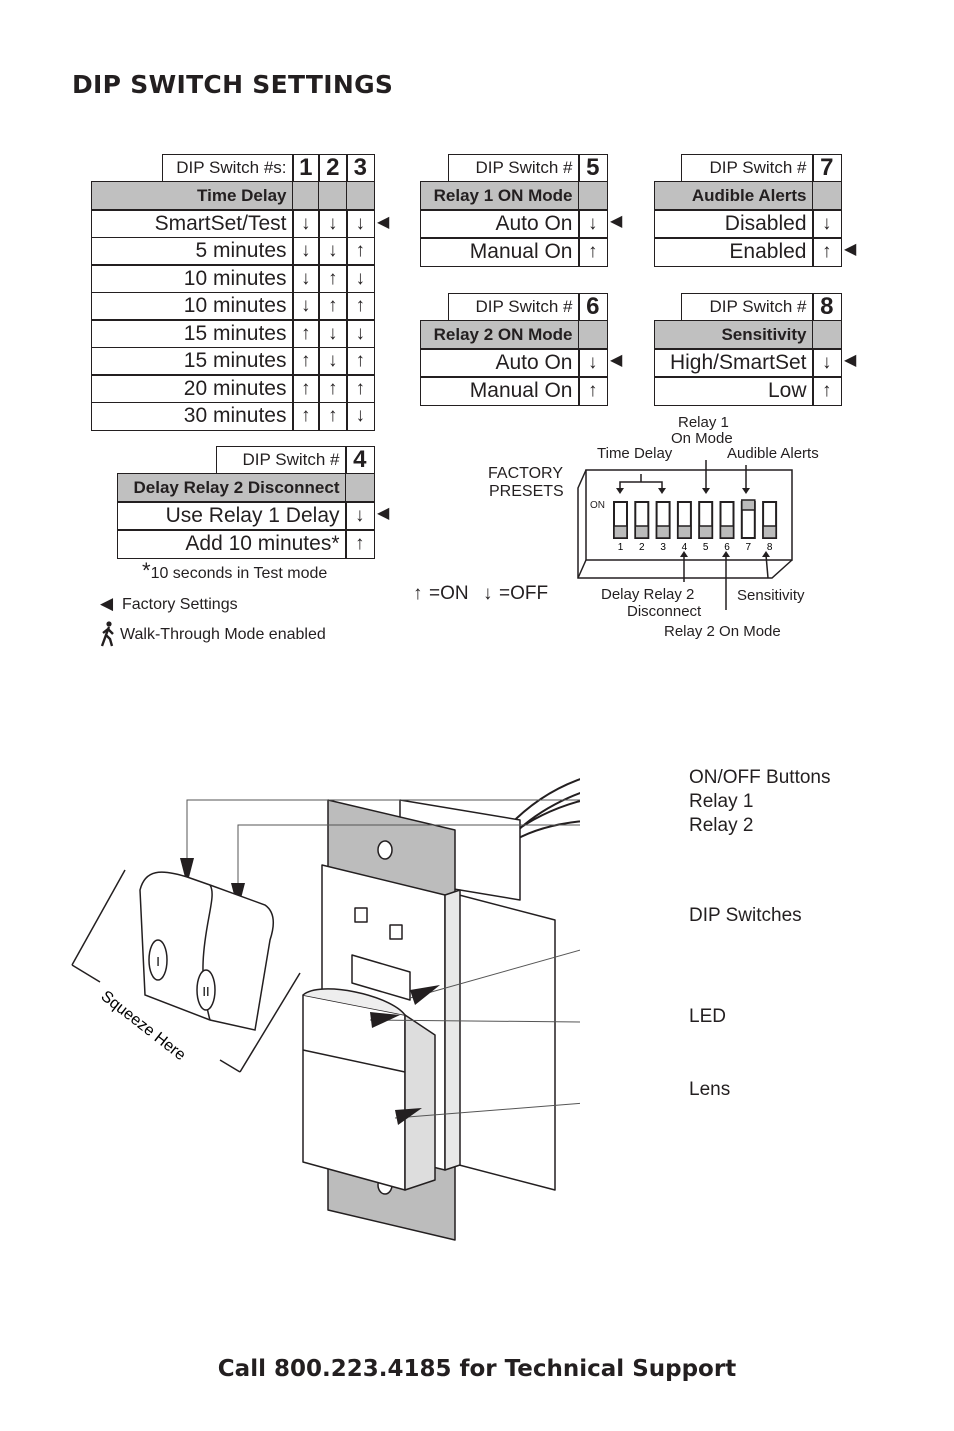  What do you see at coordinates (685, 535) in the screenshot?
I see `factory-presets-dip-switch: ON 1 2 3 4 5 6 7 8` at bounding box center [685, 535].